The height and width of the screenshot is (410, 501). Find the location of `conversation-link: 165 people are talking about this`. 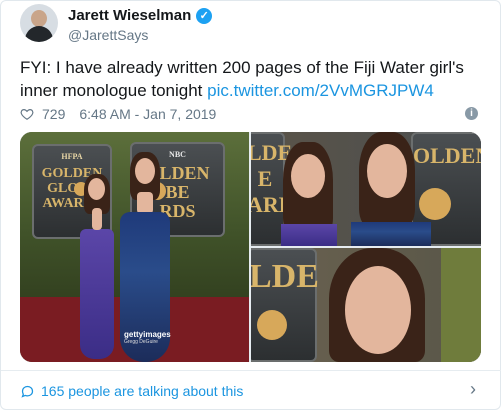

conversation-link: 165 people are talking about this is located at coordinates (131, 391).